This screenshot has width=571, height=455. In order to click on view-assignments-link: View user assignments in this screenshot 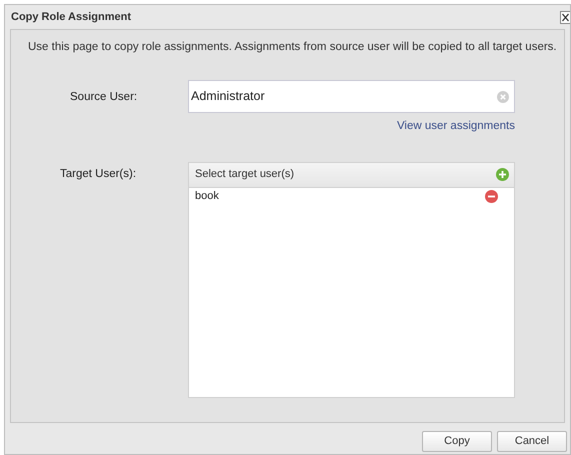, I will do `click(455, 127)`.